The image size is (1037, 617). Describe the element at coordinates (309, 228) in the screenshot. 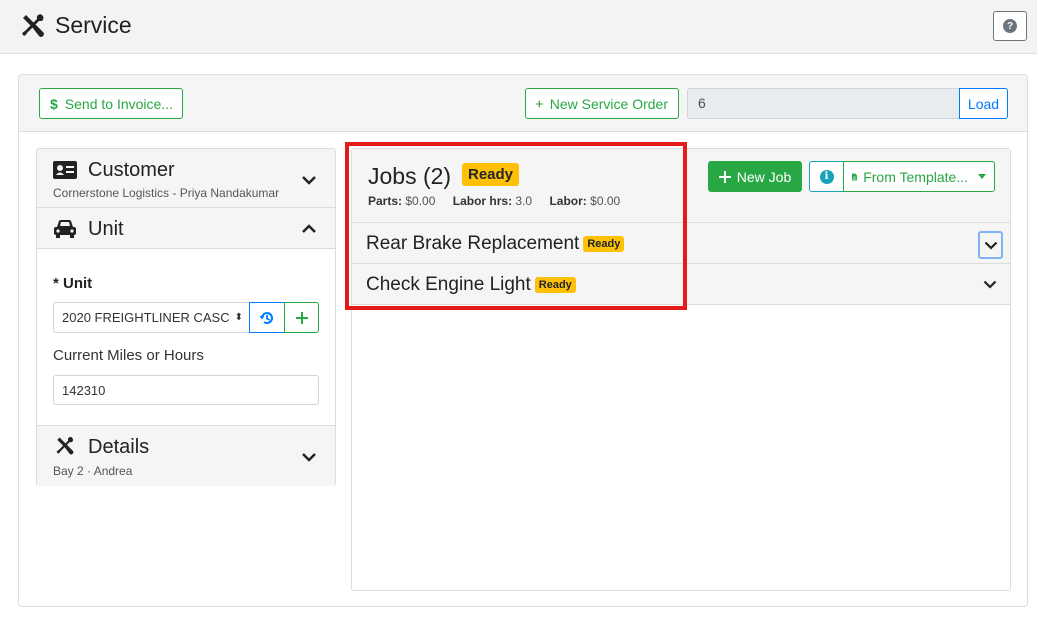

I see `chevron-up-icon` at that location.